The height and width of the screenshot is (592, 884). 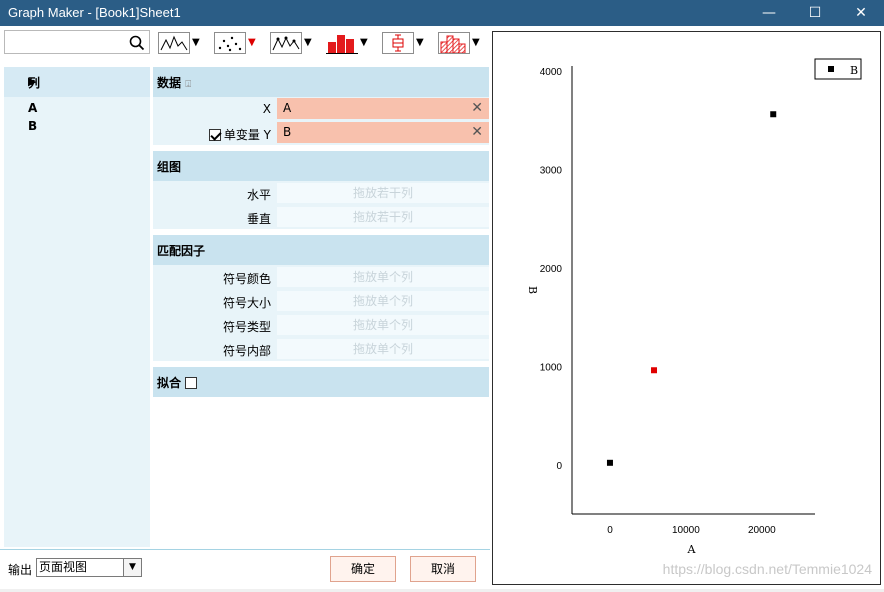 What do you see at coordinates (442, 13) in the screenshot?
I see `title-bar: Graph Maker - [Book1]Sheet1 — ☐ ✕` at bounding box center [442, 13].